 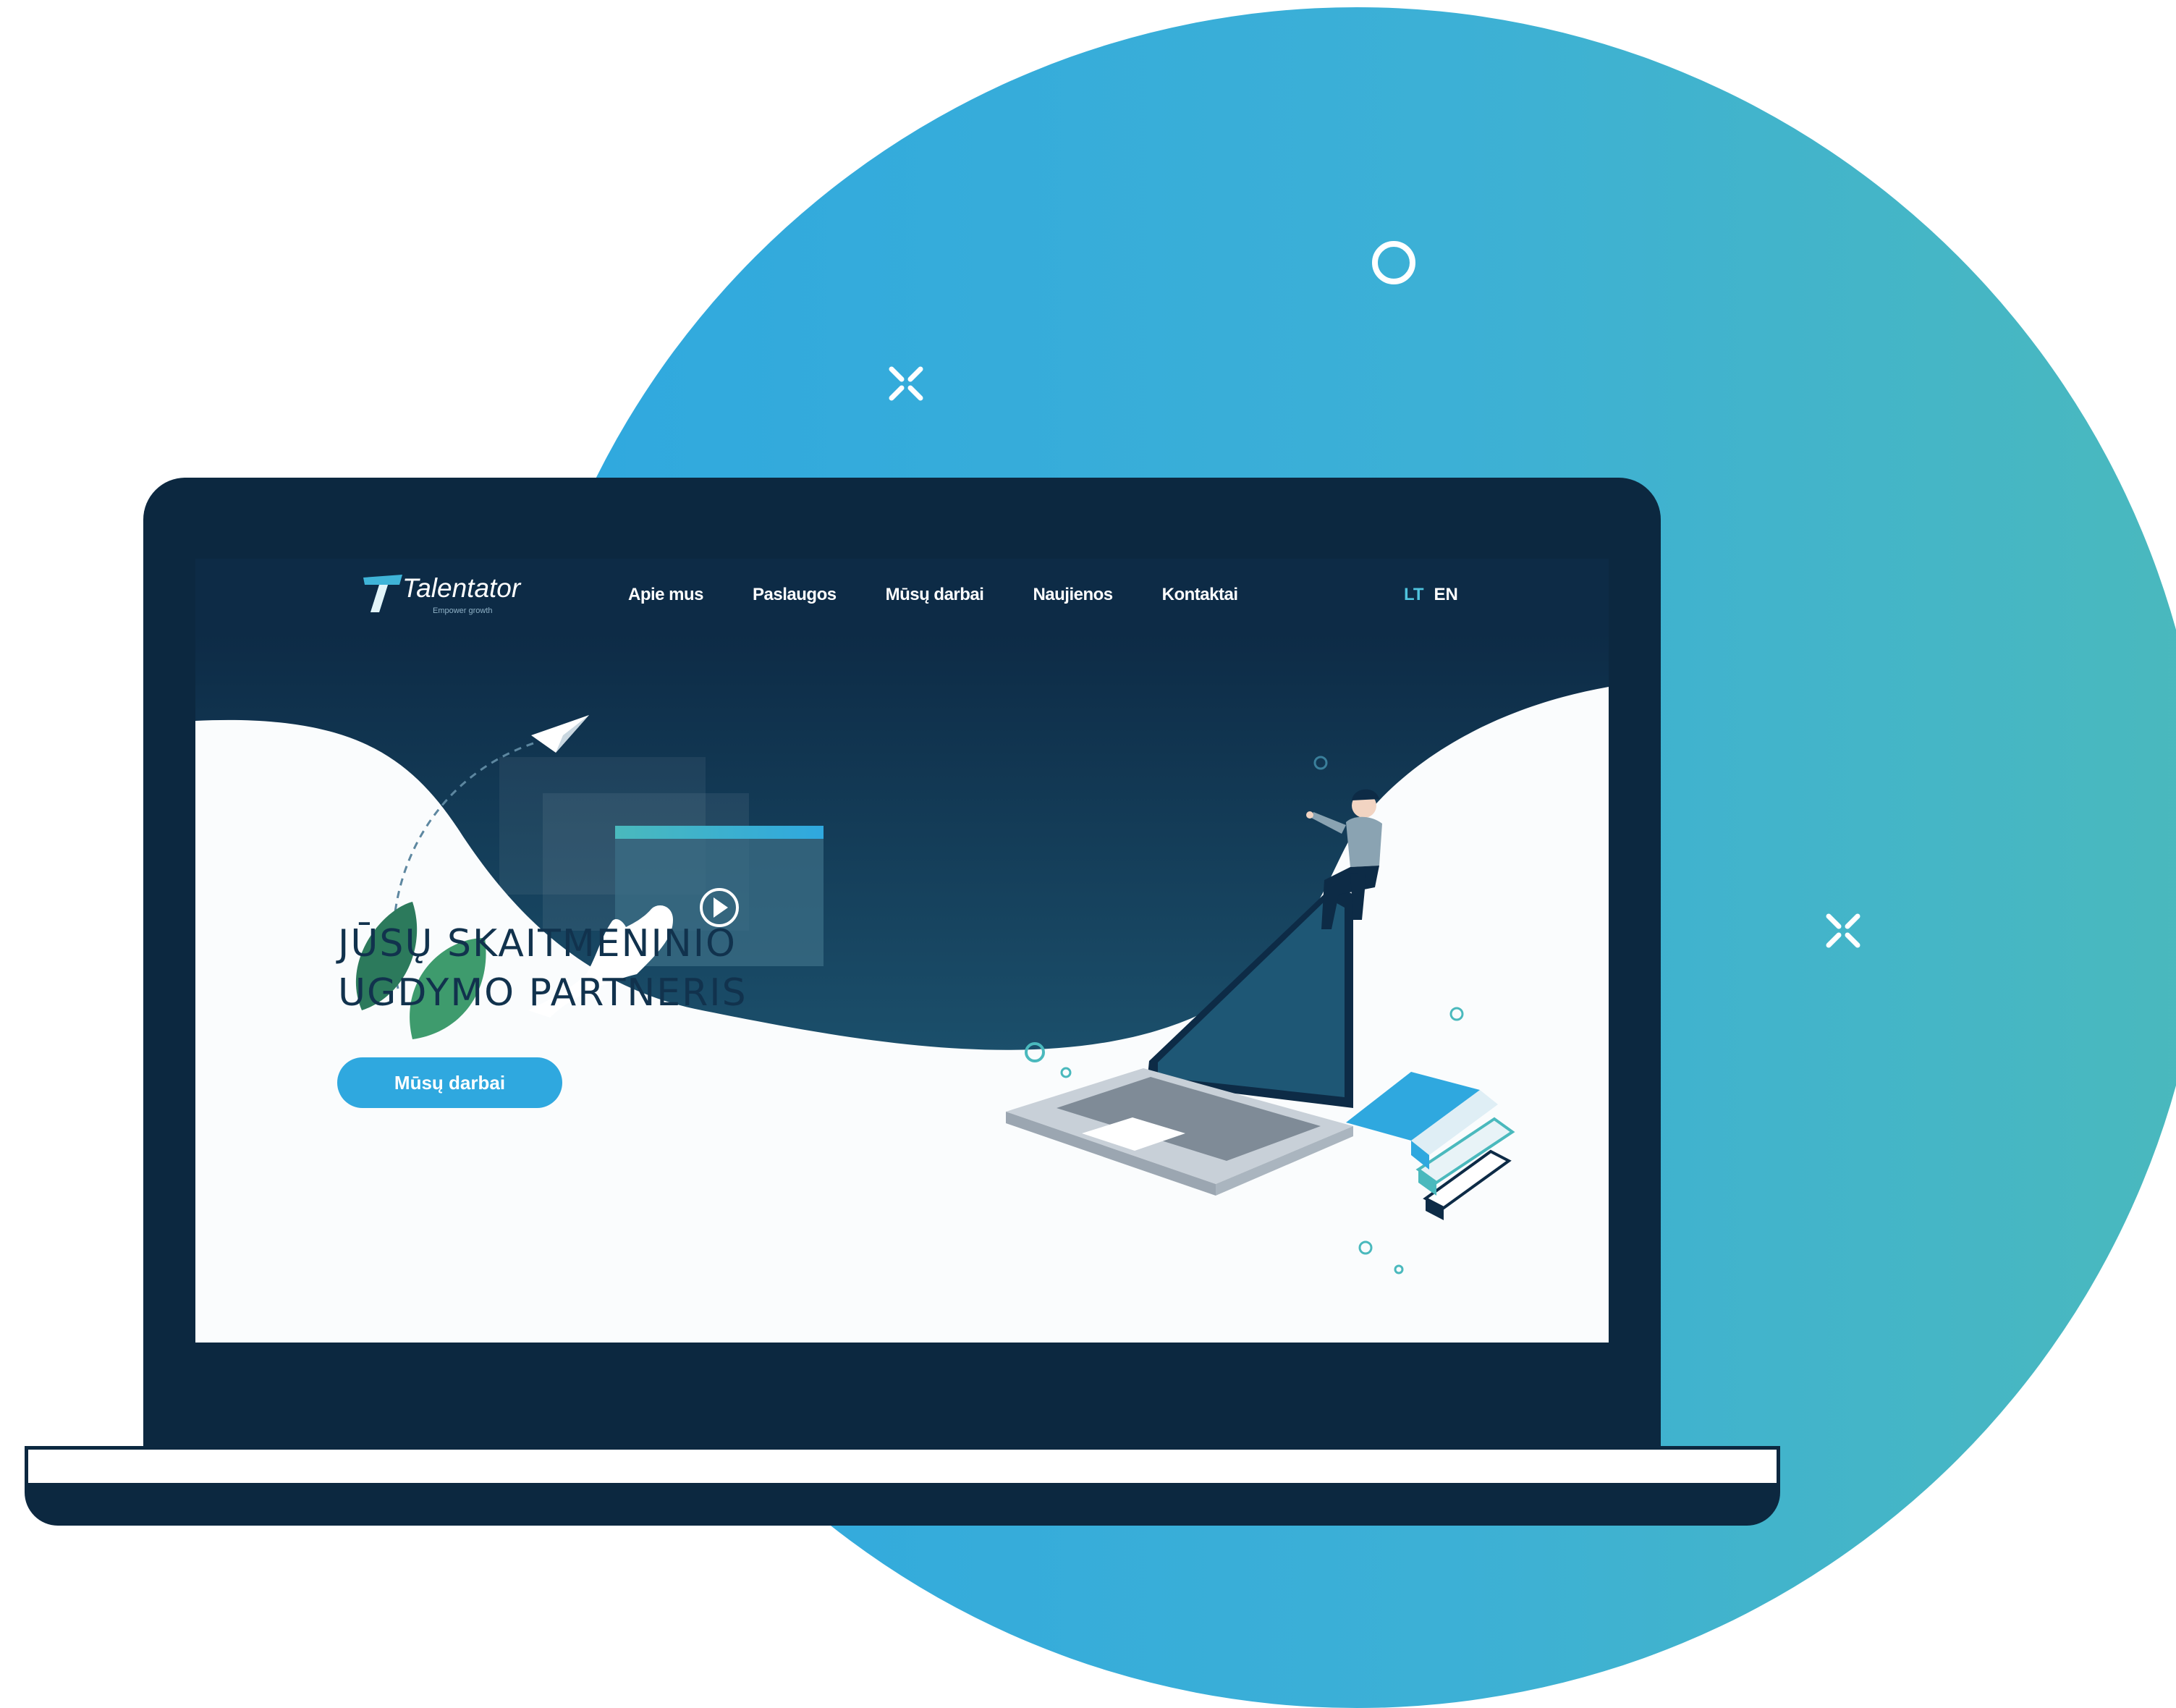 What do you see at coordinates (1200, 595) in the screenshot?
I see `nav-item-kontaktai: Kontaktai` at bounding box center [1200, 595].